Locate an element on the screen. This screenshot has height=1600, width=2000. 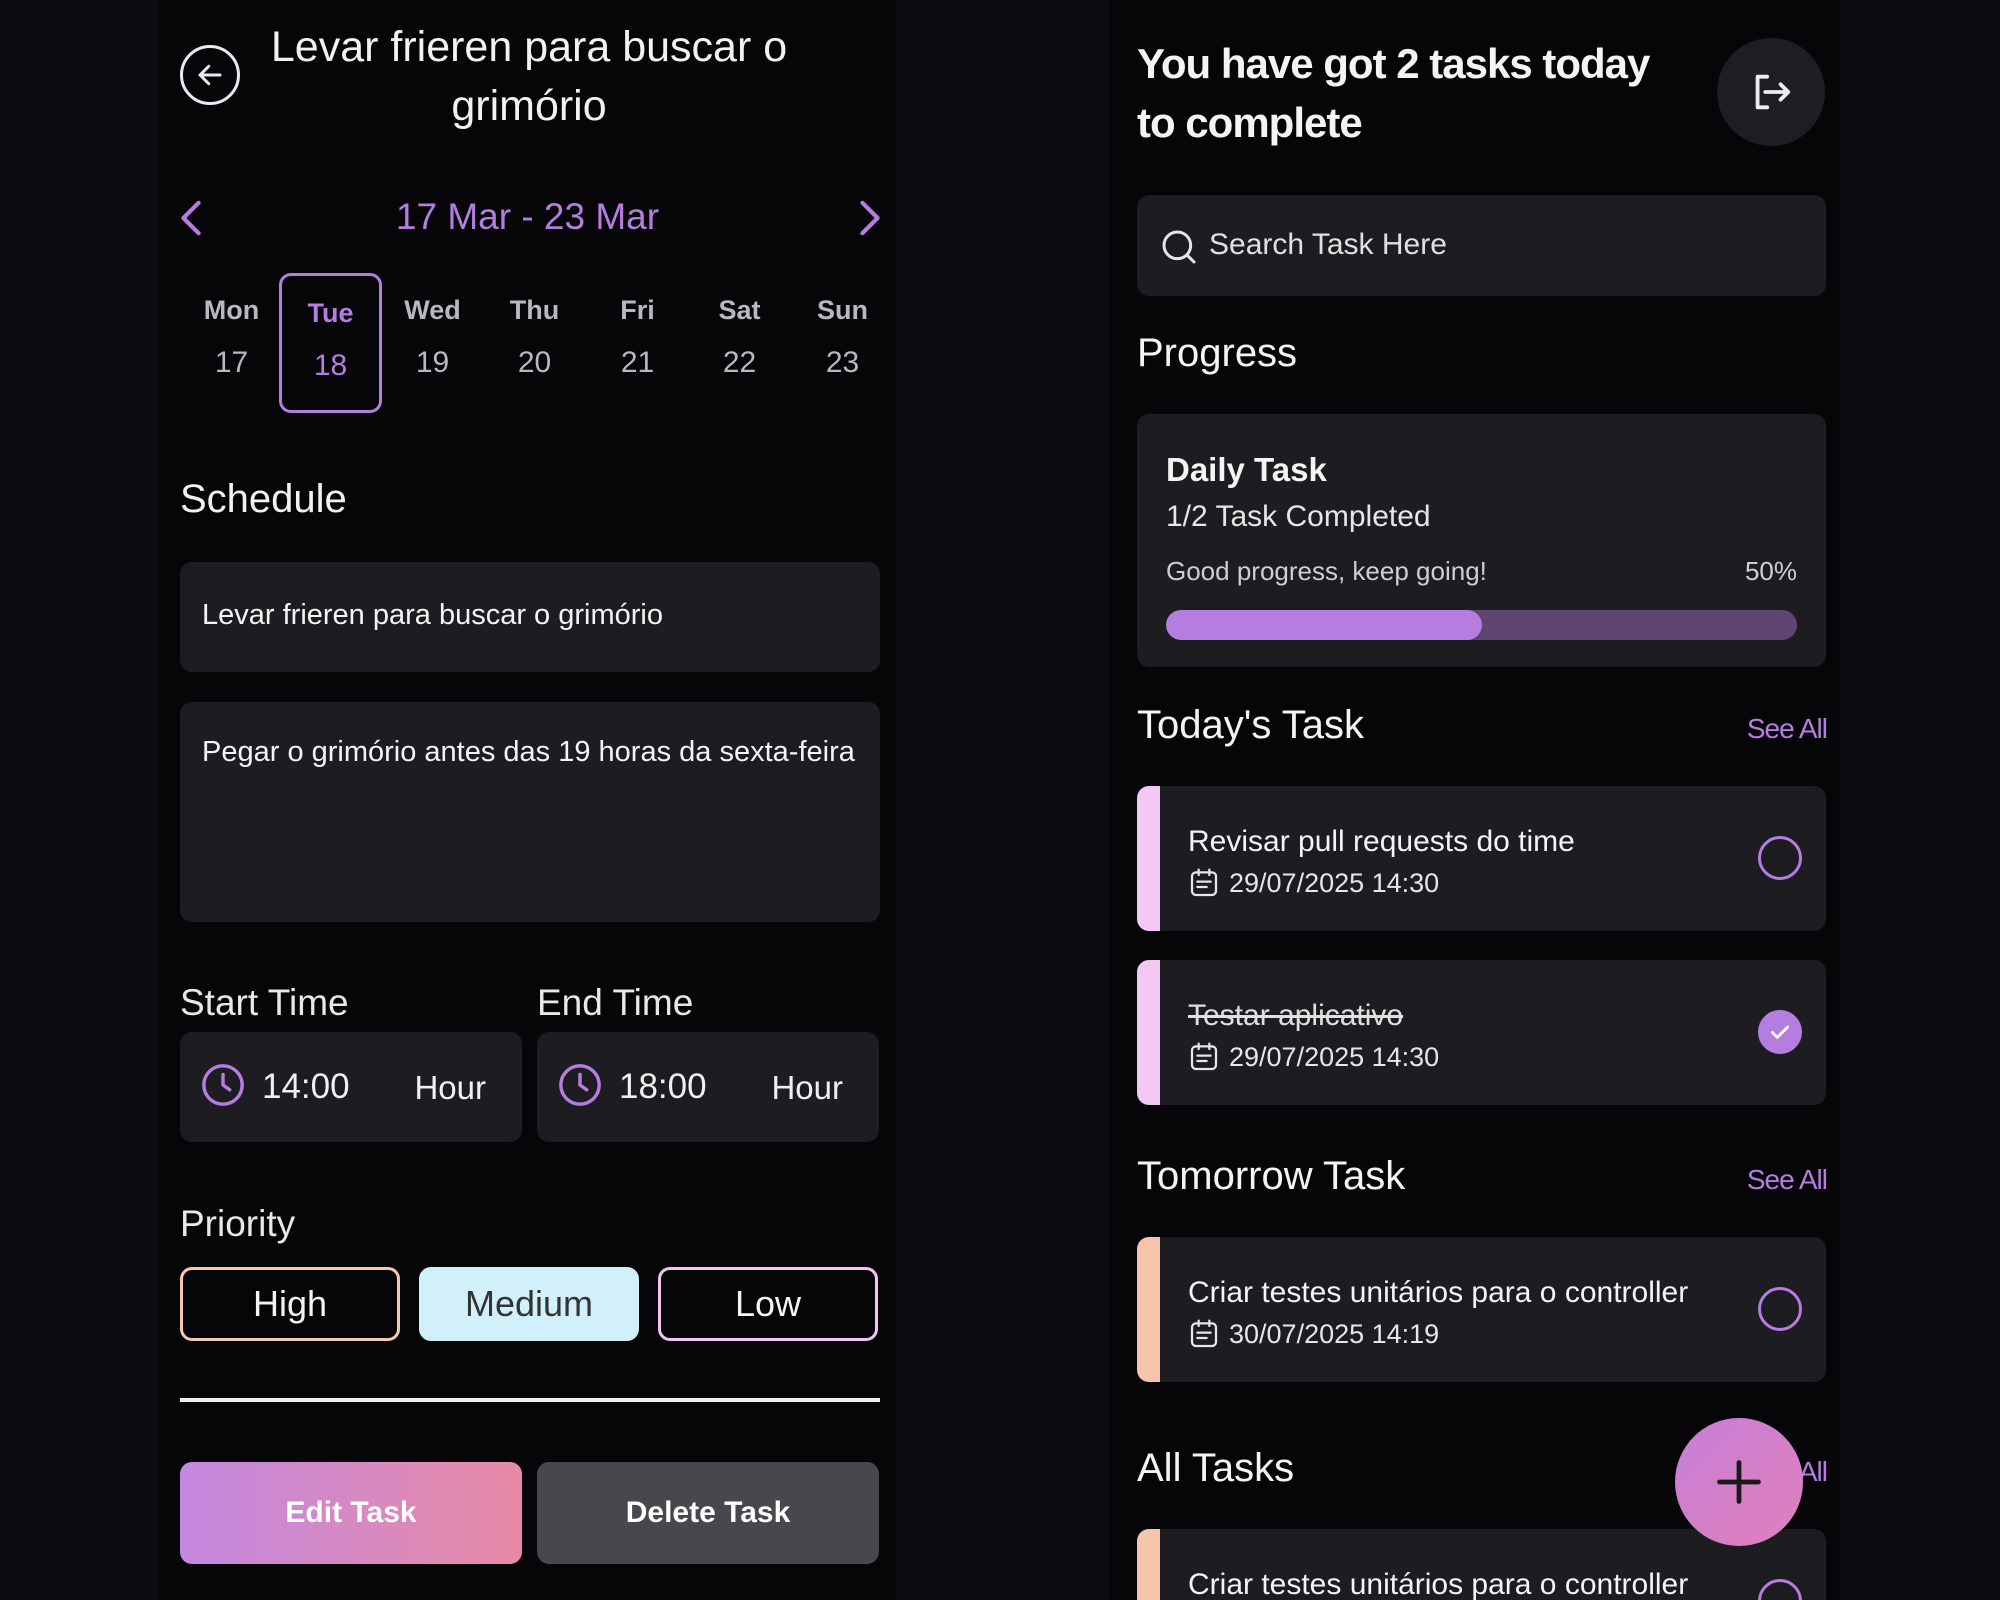
day-sat: Sat 22 is located at coordinates (739, 343).